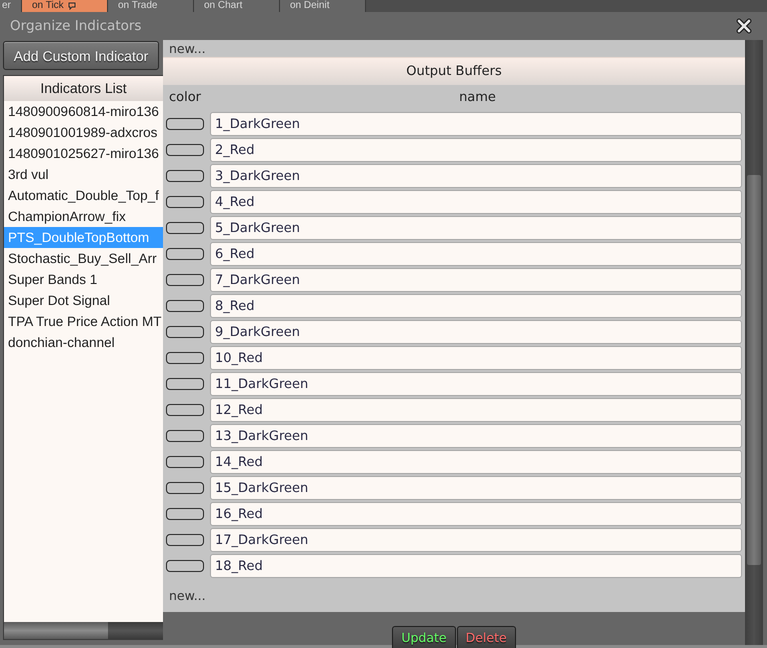 This screenshot has width=767, height=648. Describe the element at coordinates (237, 6) in the screenshot. I see `background-tab: on Chart` at that location.